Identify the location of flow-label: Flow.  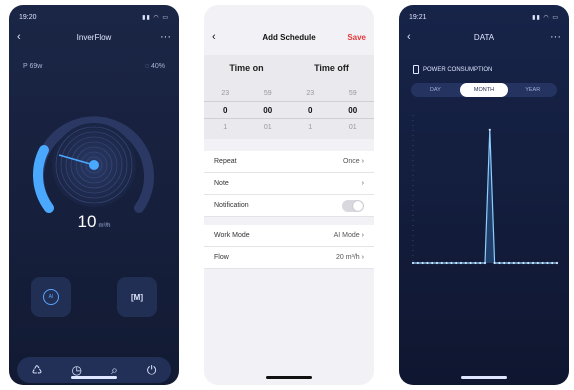
(221, 257).